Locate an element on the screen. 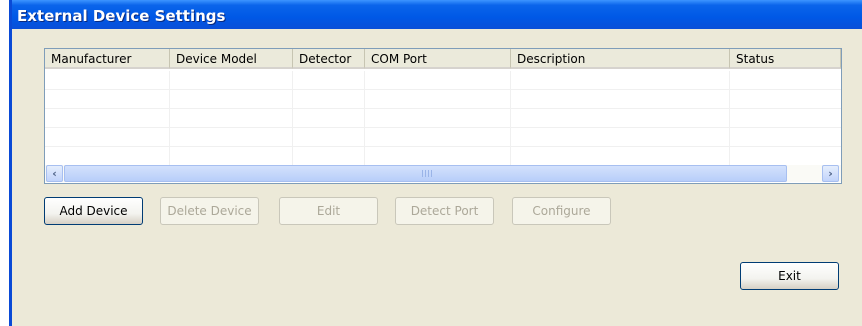  scroll-right-arrow-icon: › is located at coordinates (830, 173).